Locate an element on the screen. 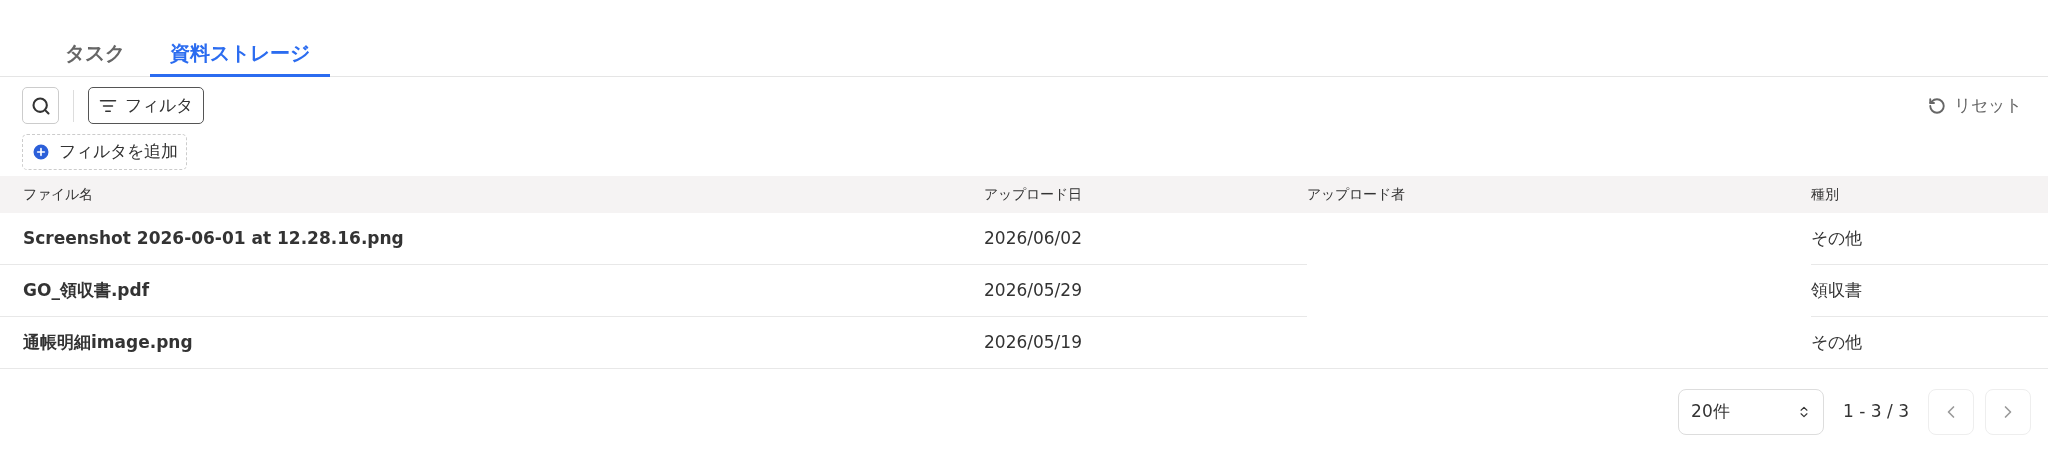  tab: 資料ストレージ is located at coordinates (240, 57).